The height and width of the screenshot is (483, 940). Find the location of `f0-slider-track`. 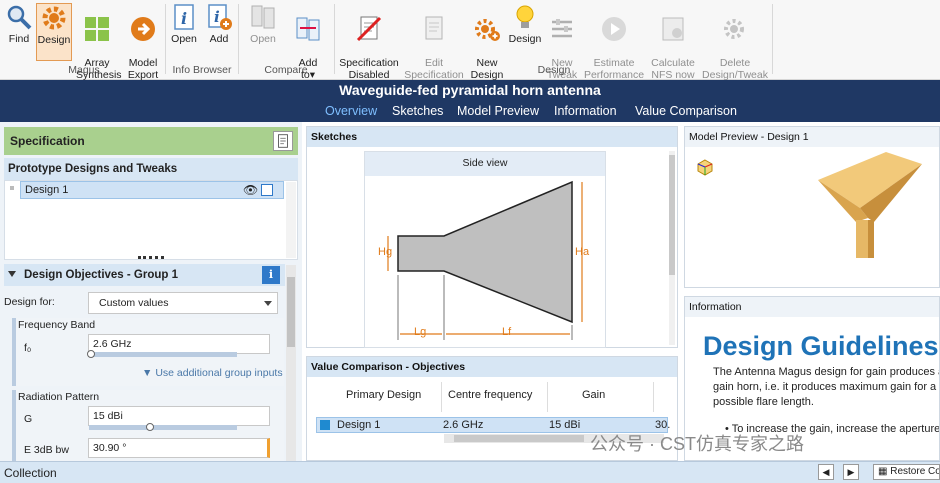

f0-slider-track is located at coordinates (163, 354).